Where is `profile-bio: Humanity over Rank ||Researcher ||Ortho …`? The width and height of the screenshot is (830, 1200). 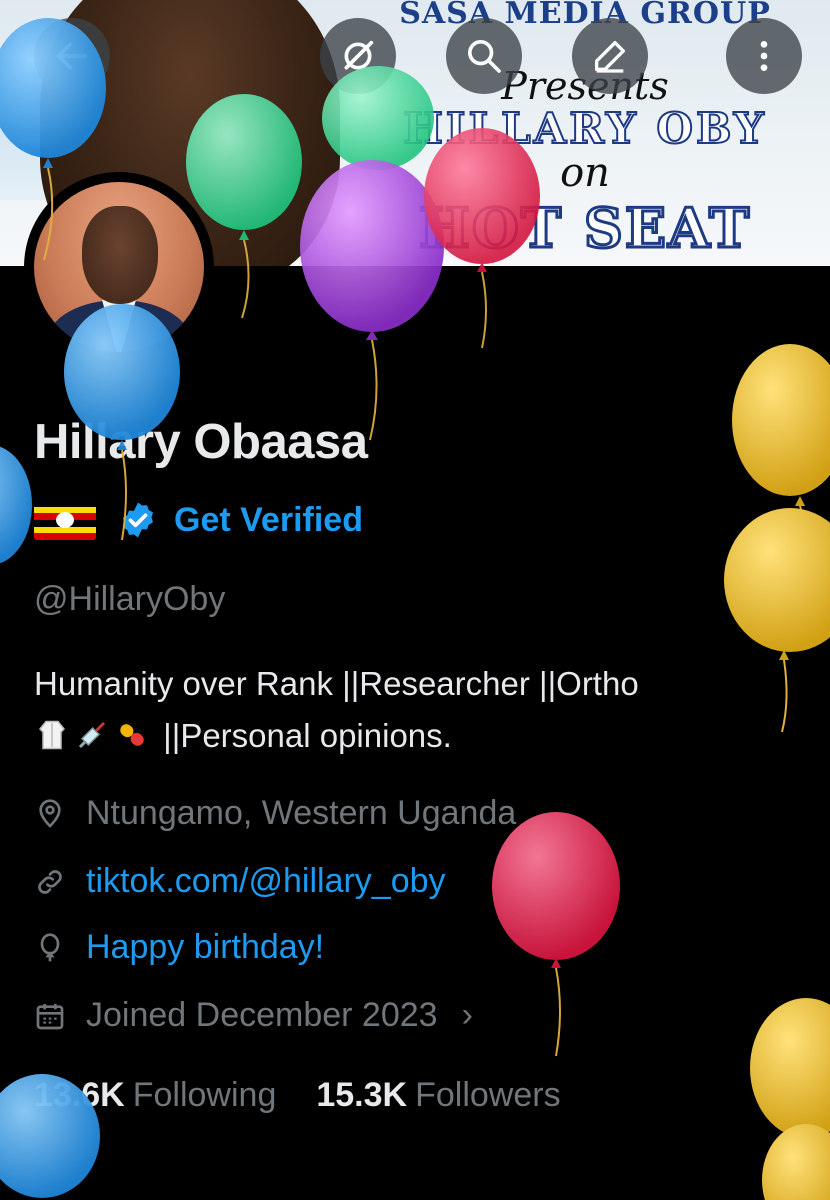 profile-bio: Humanity over Rank ||Researcher ||Ortho … is located at coordinates (414, 710).